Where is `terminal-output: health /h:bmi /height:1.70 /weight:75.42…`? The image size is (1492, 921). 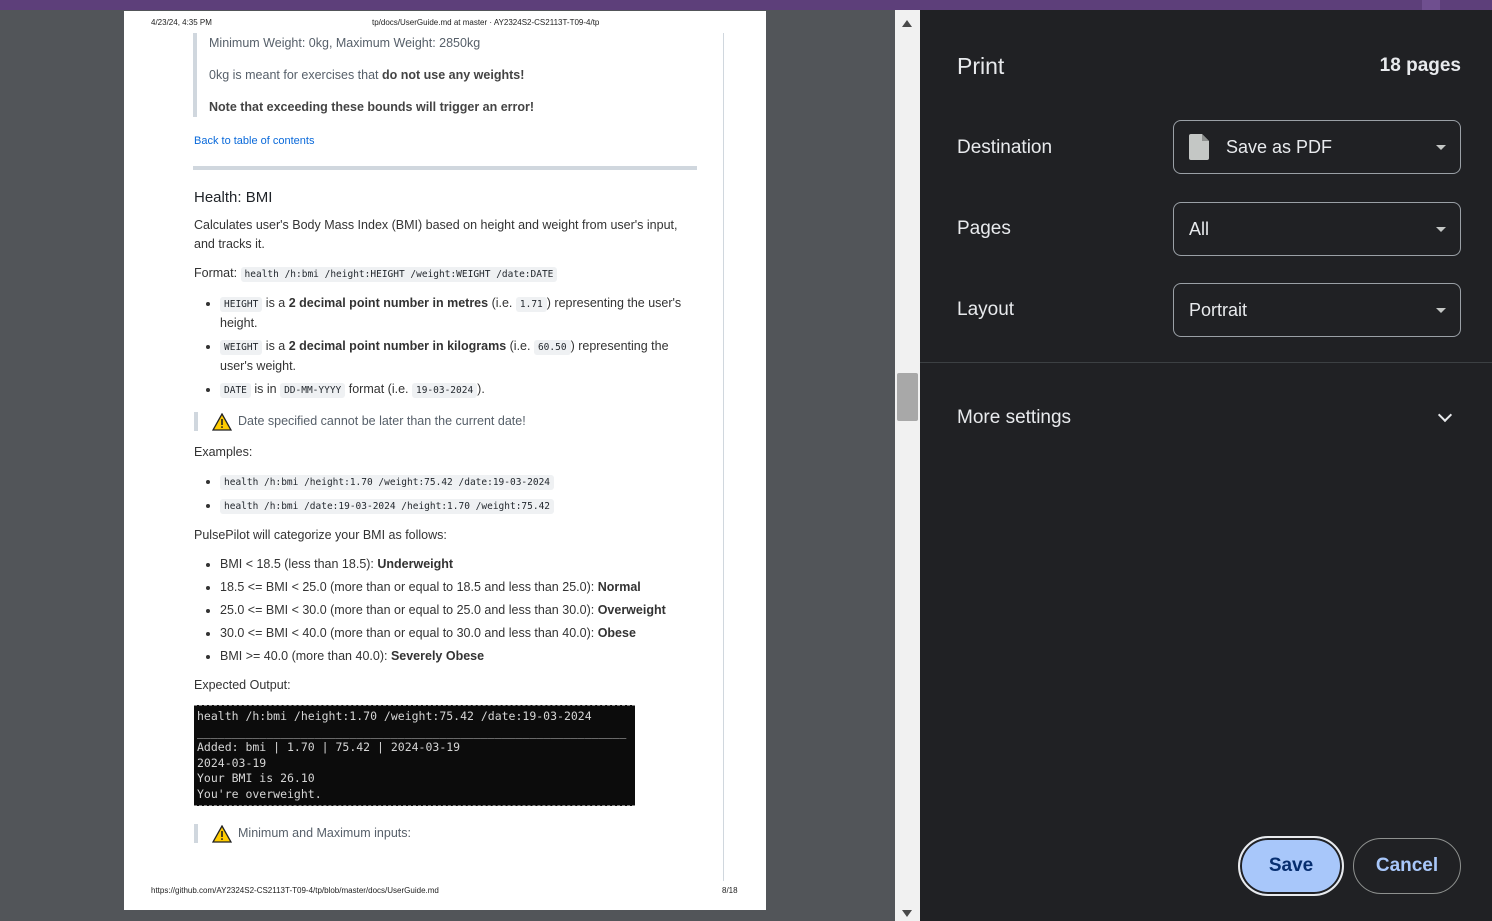 terminal-output: health /h:bmi /height:1.70 /weight:75.42… is located at coordinates (414, 755).